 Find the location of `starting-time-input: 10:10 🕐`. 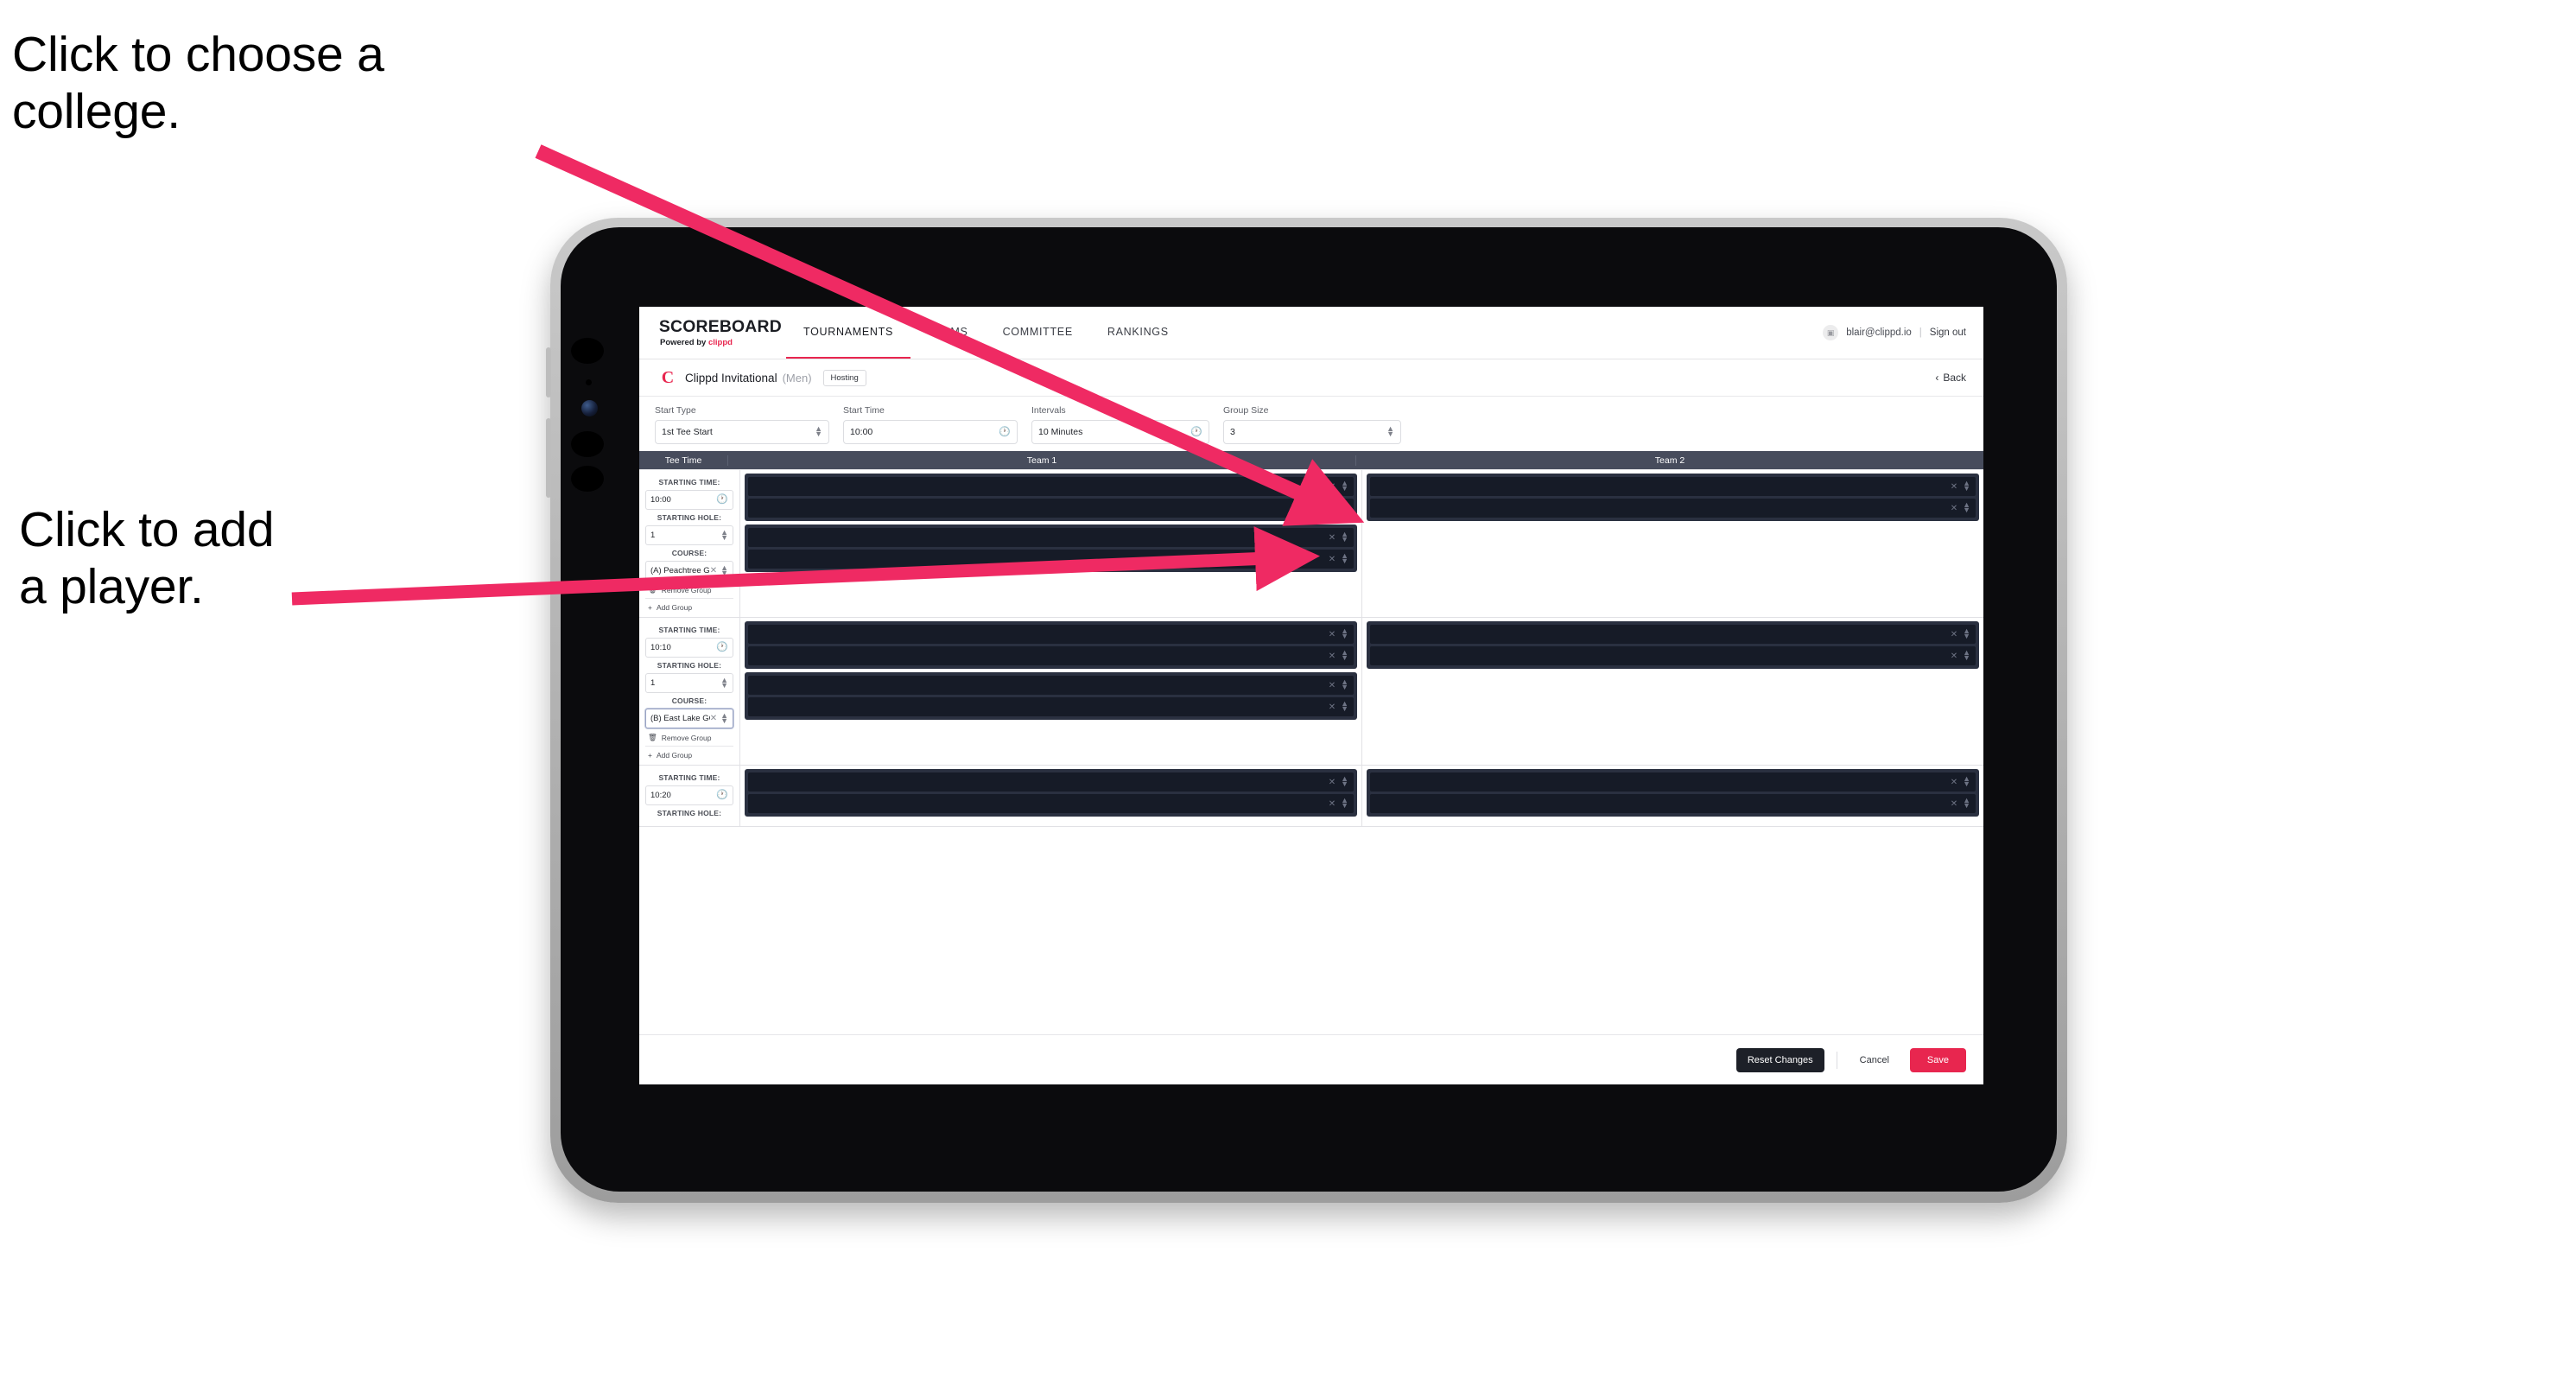

starting-time-input: 10:10 🕐 is located at coordinates (689, 648).